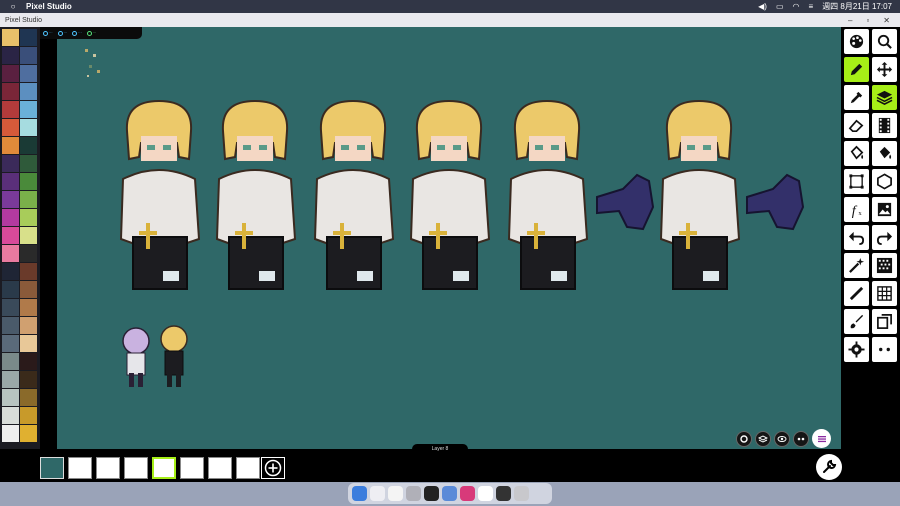 The image size is (900, 506). Describe the element at coordinates (744, 438) in the screenshot. I see `settings-view-button` at that location.